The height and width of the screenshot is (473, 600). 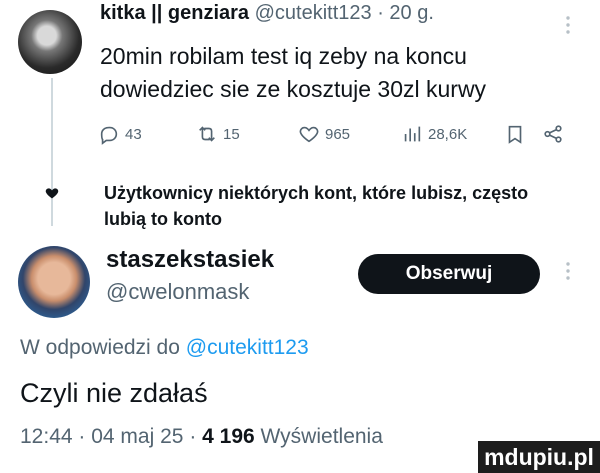 I want to click on reply-author: staszekstasiek @cwelonmask, so click(x=190, y=275).